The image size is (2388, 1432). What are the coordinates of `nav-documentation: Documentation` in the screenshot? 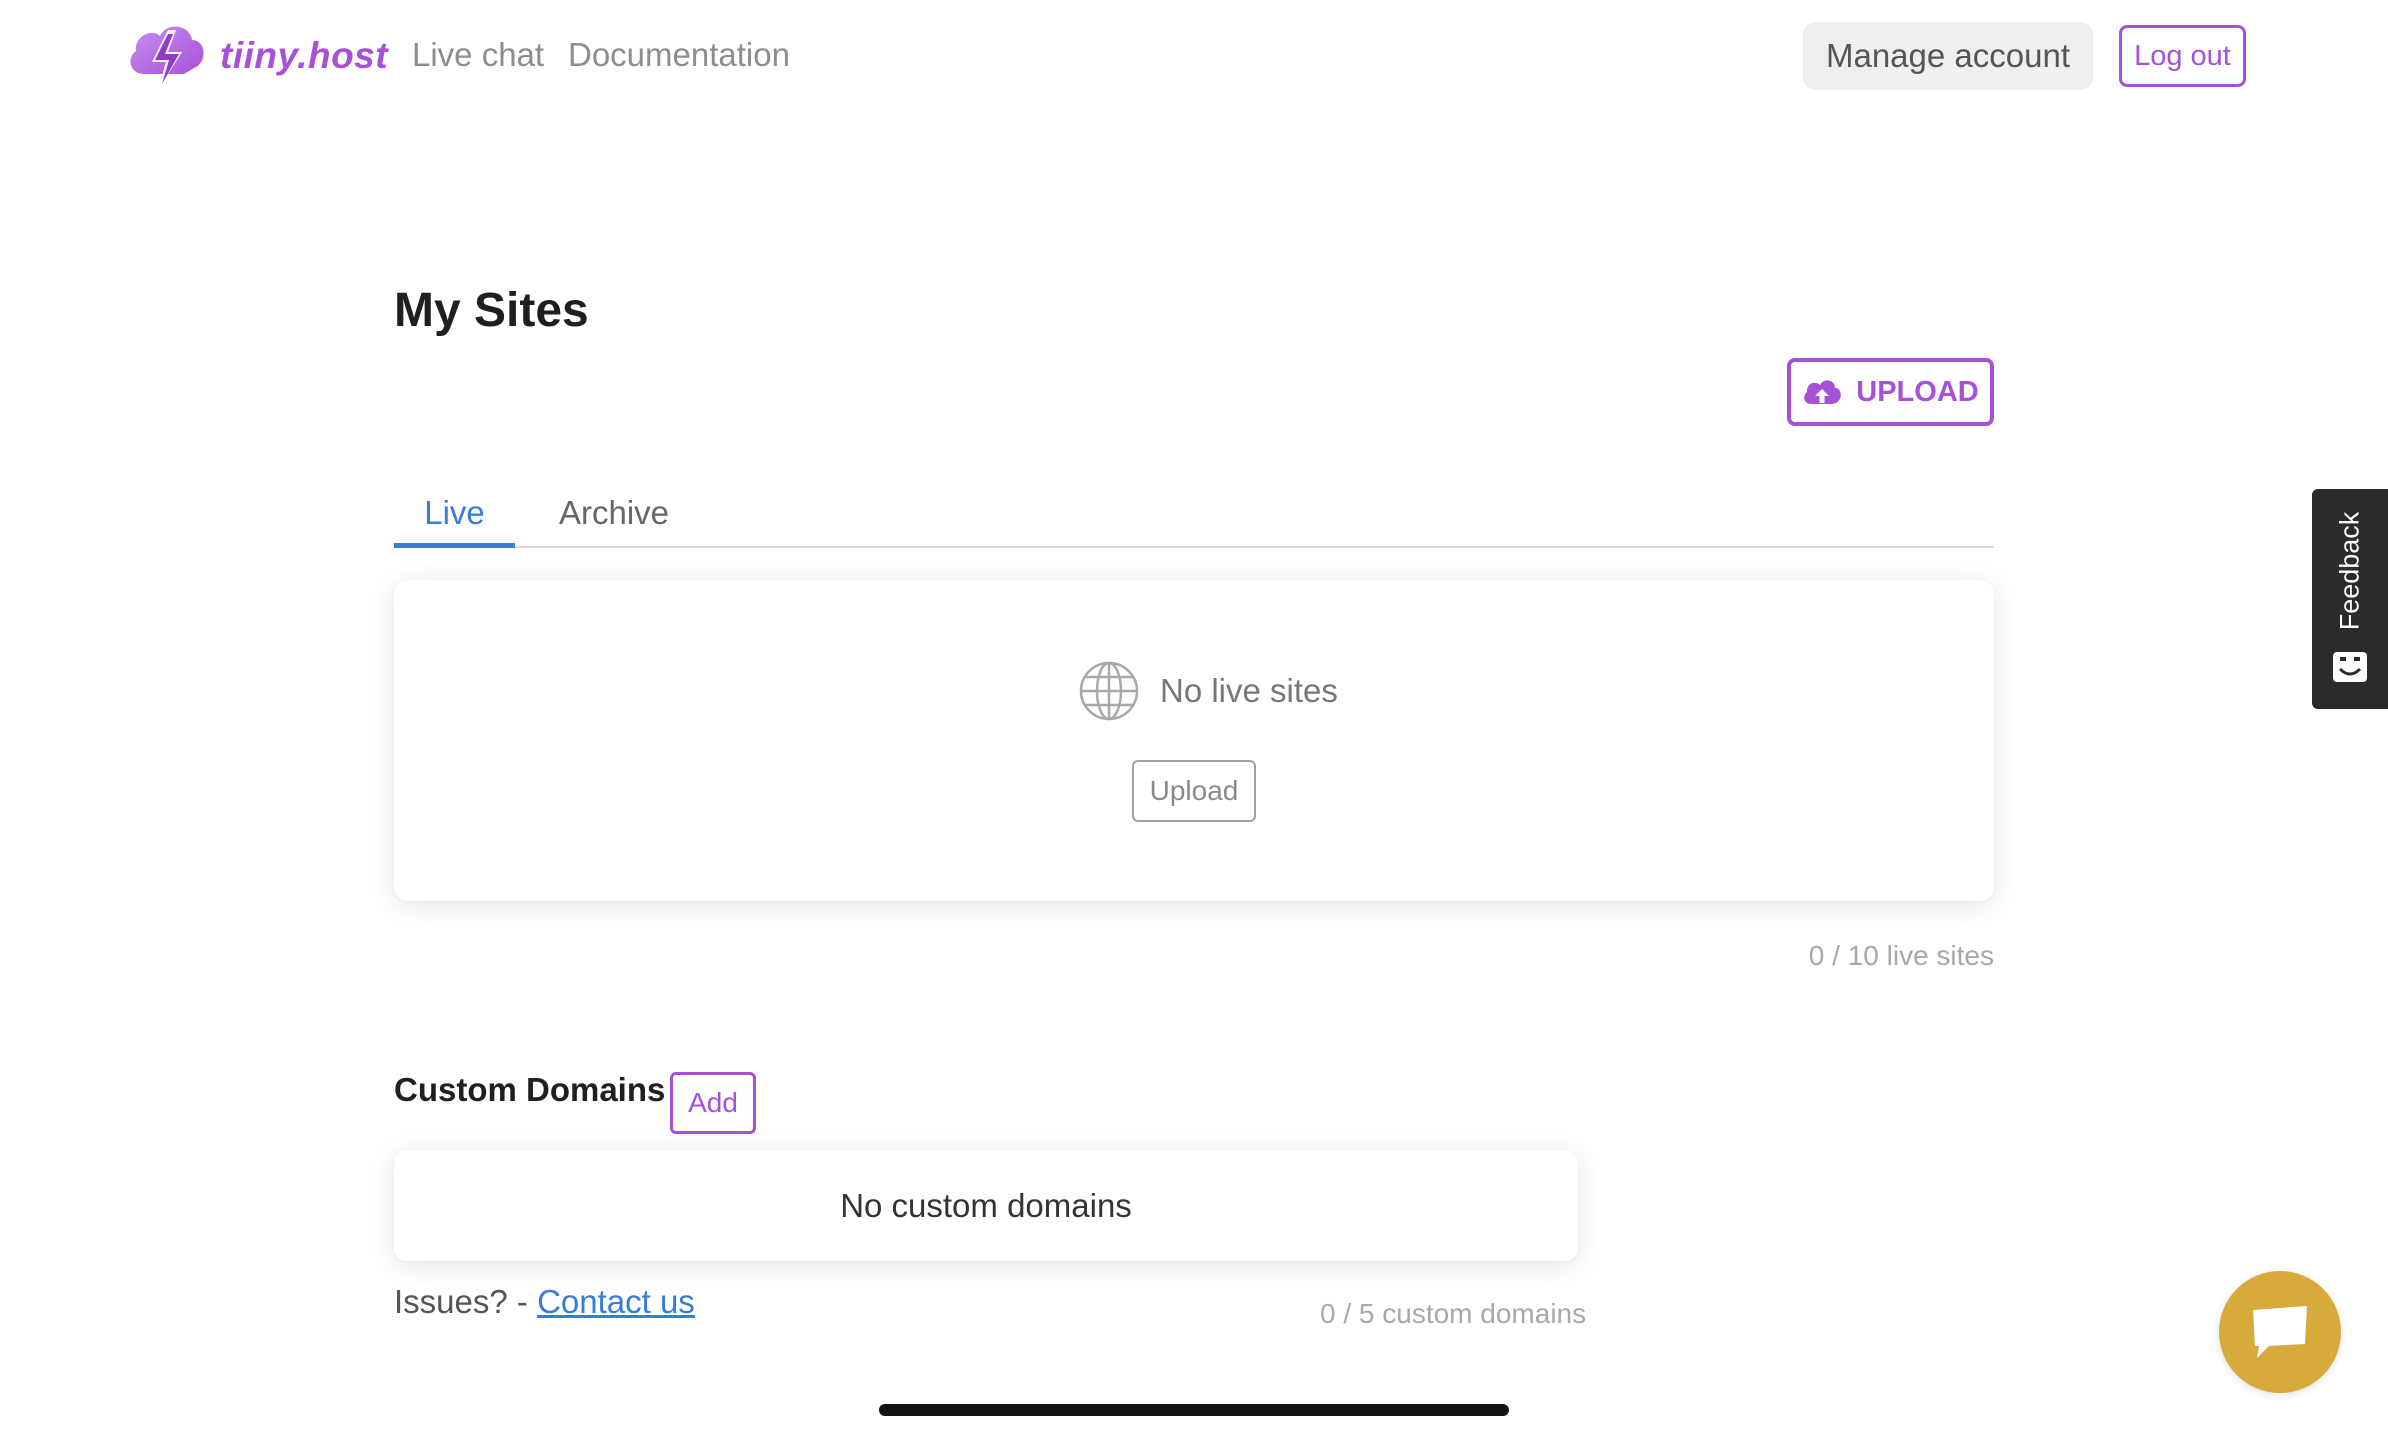 It's located at (679, 55).